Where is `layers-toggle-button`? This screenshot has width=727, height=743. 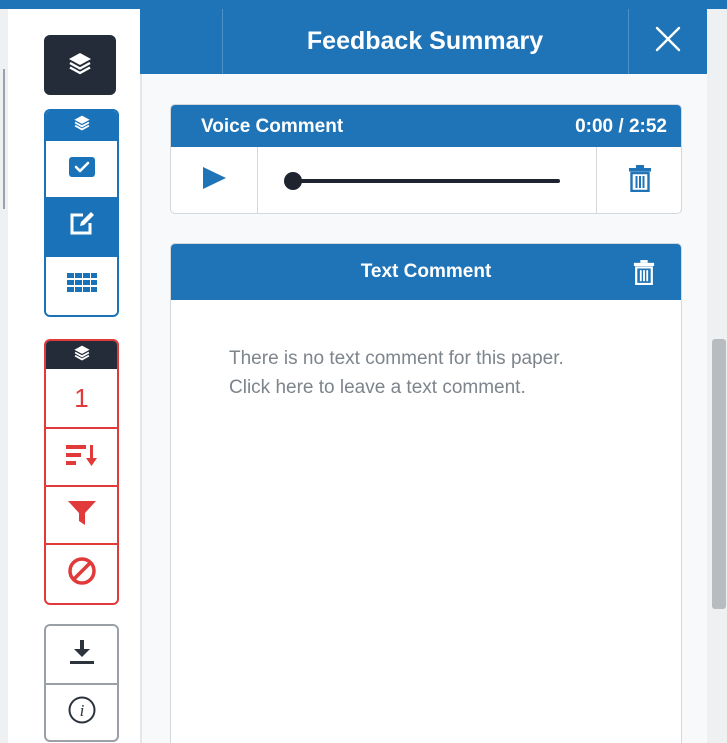 layers-toggle-button is located at coordinates (80, 65).